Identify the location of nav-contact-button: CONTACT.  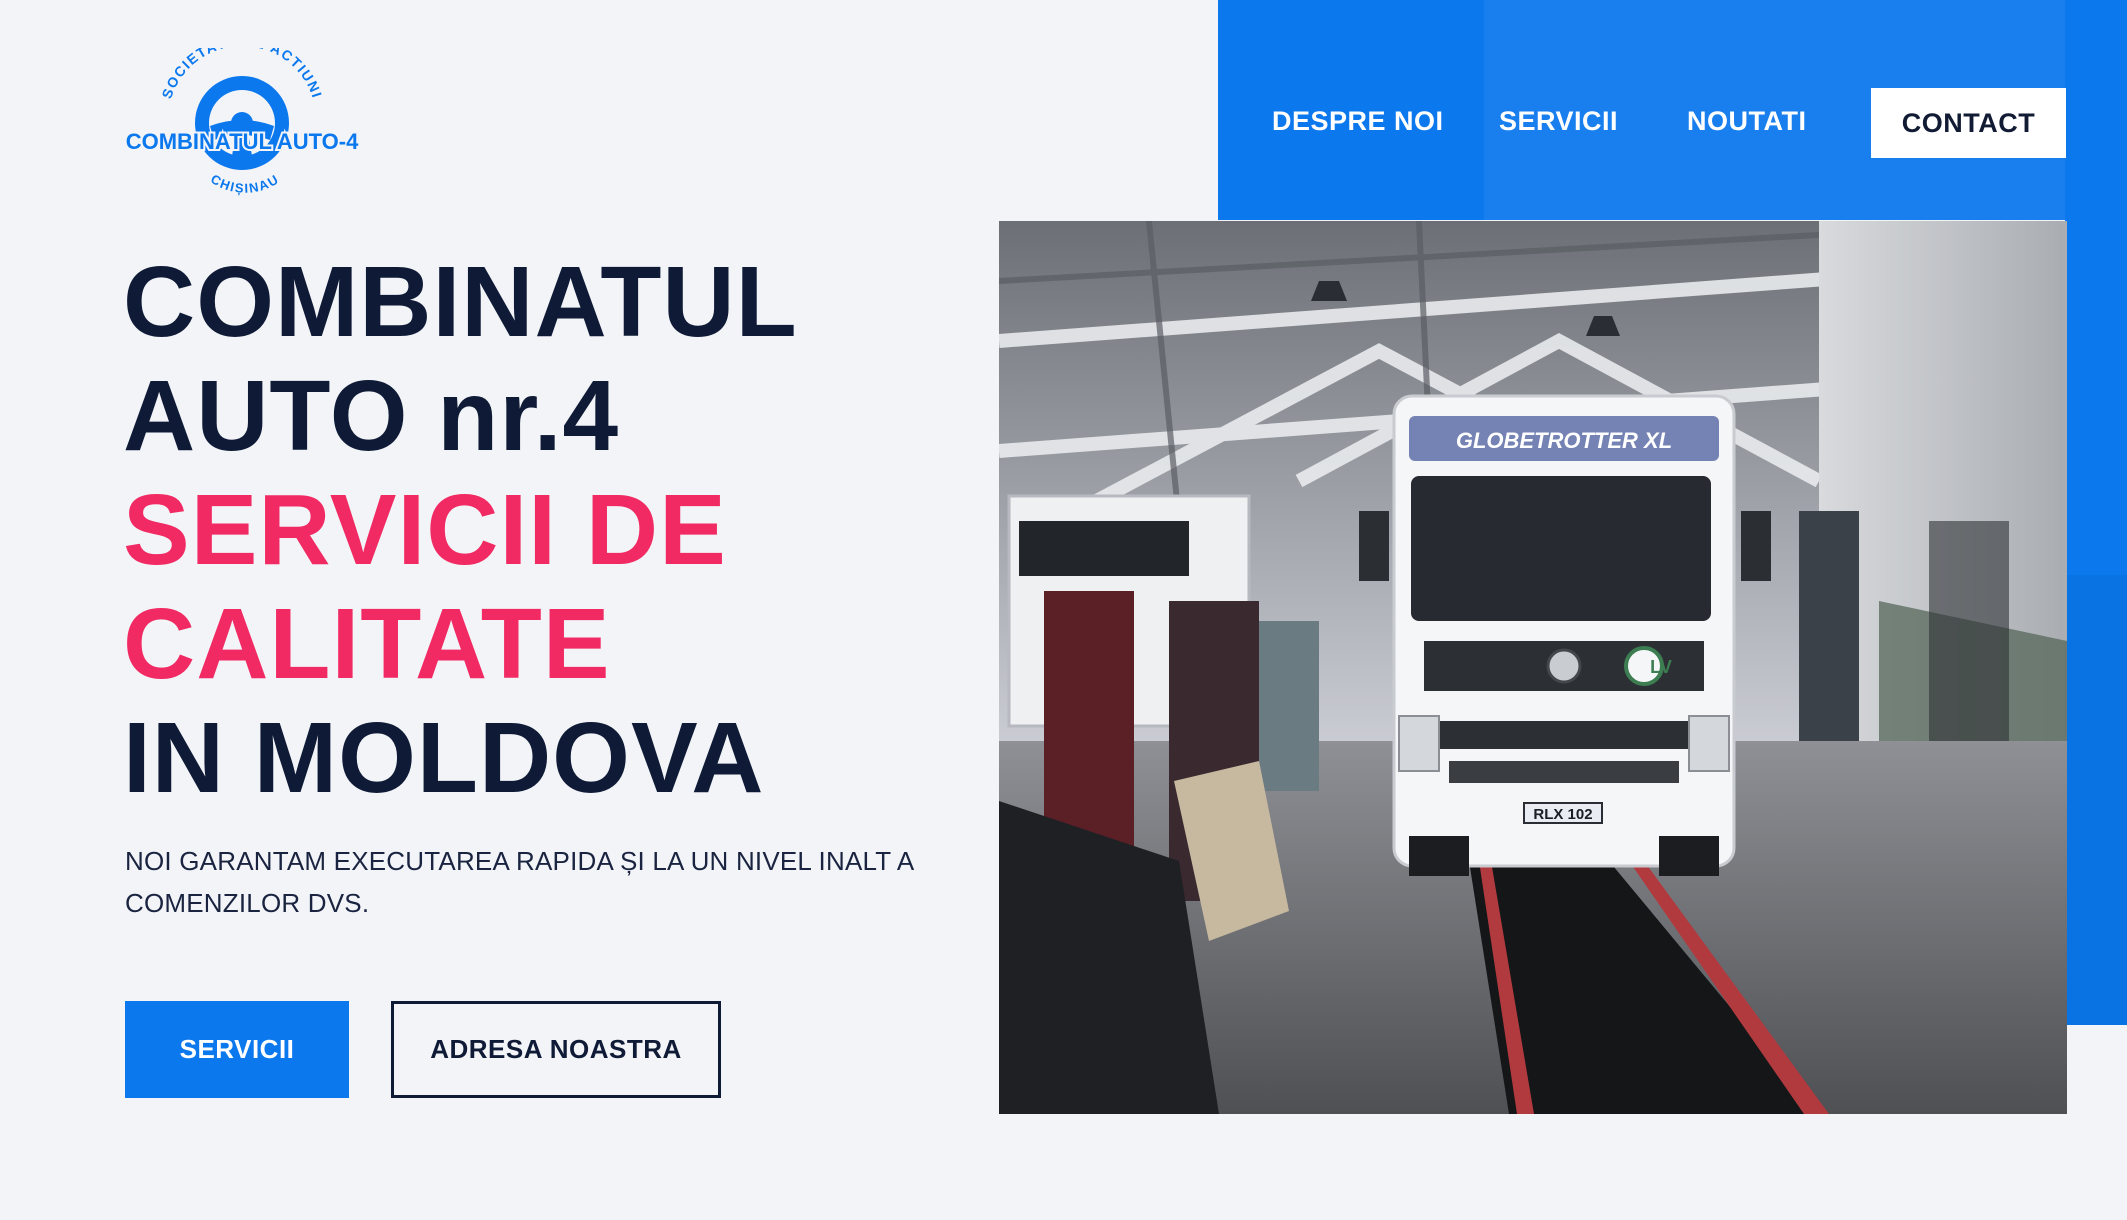
(1968, 123).